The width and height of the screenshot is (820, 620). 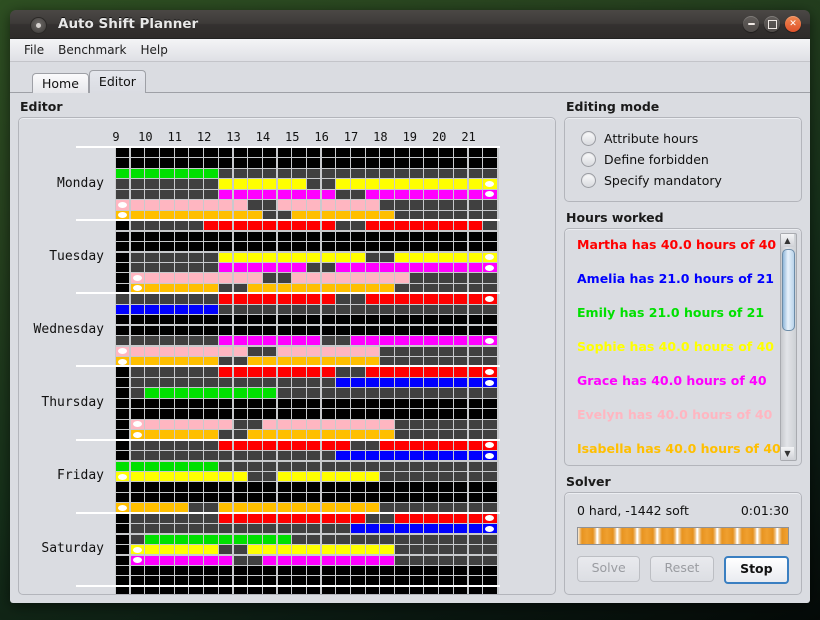 What do you see at coordinates (793, 24) in the screenshot?
I see `close-icon` at bounding box center [793, 24].